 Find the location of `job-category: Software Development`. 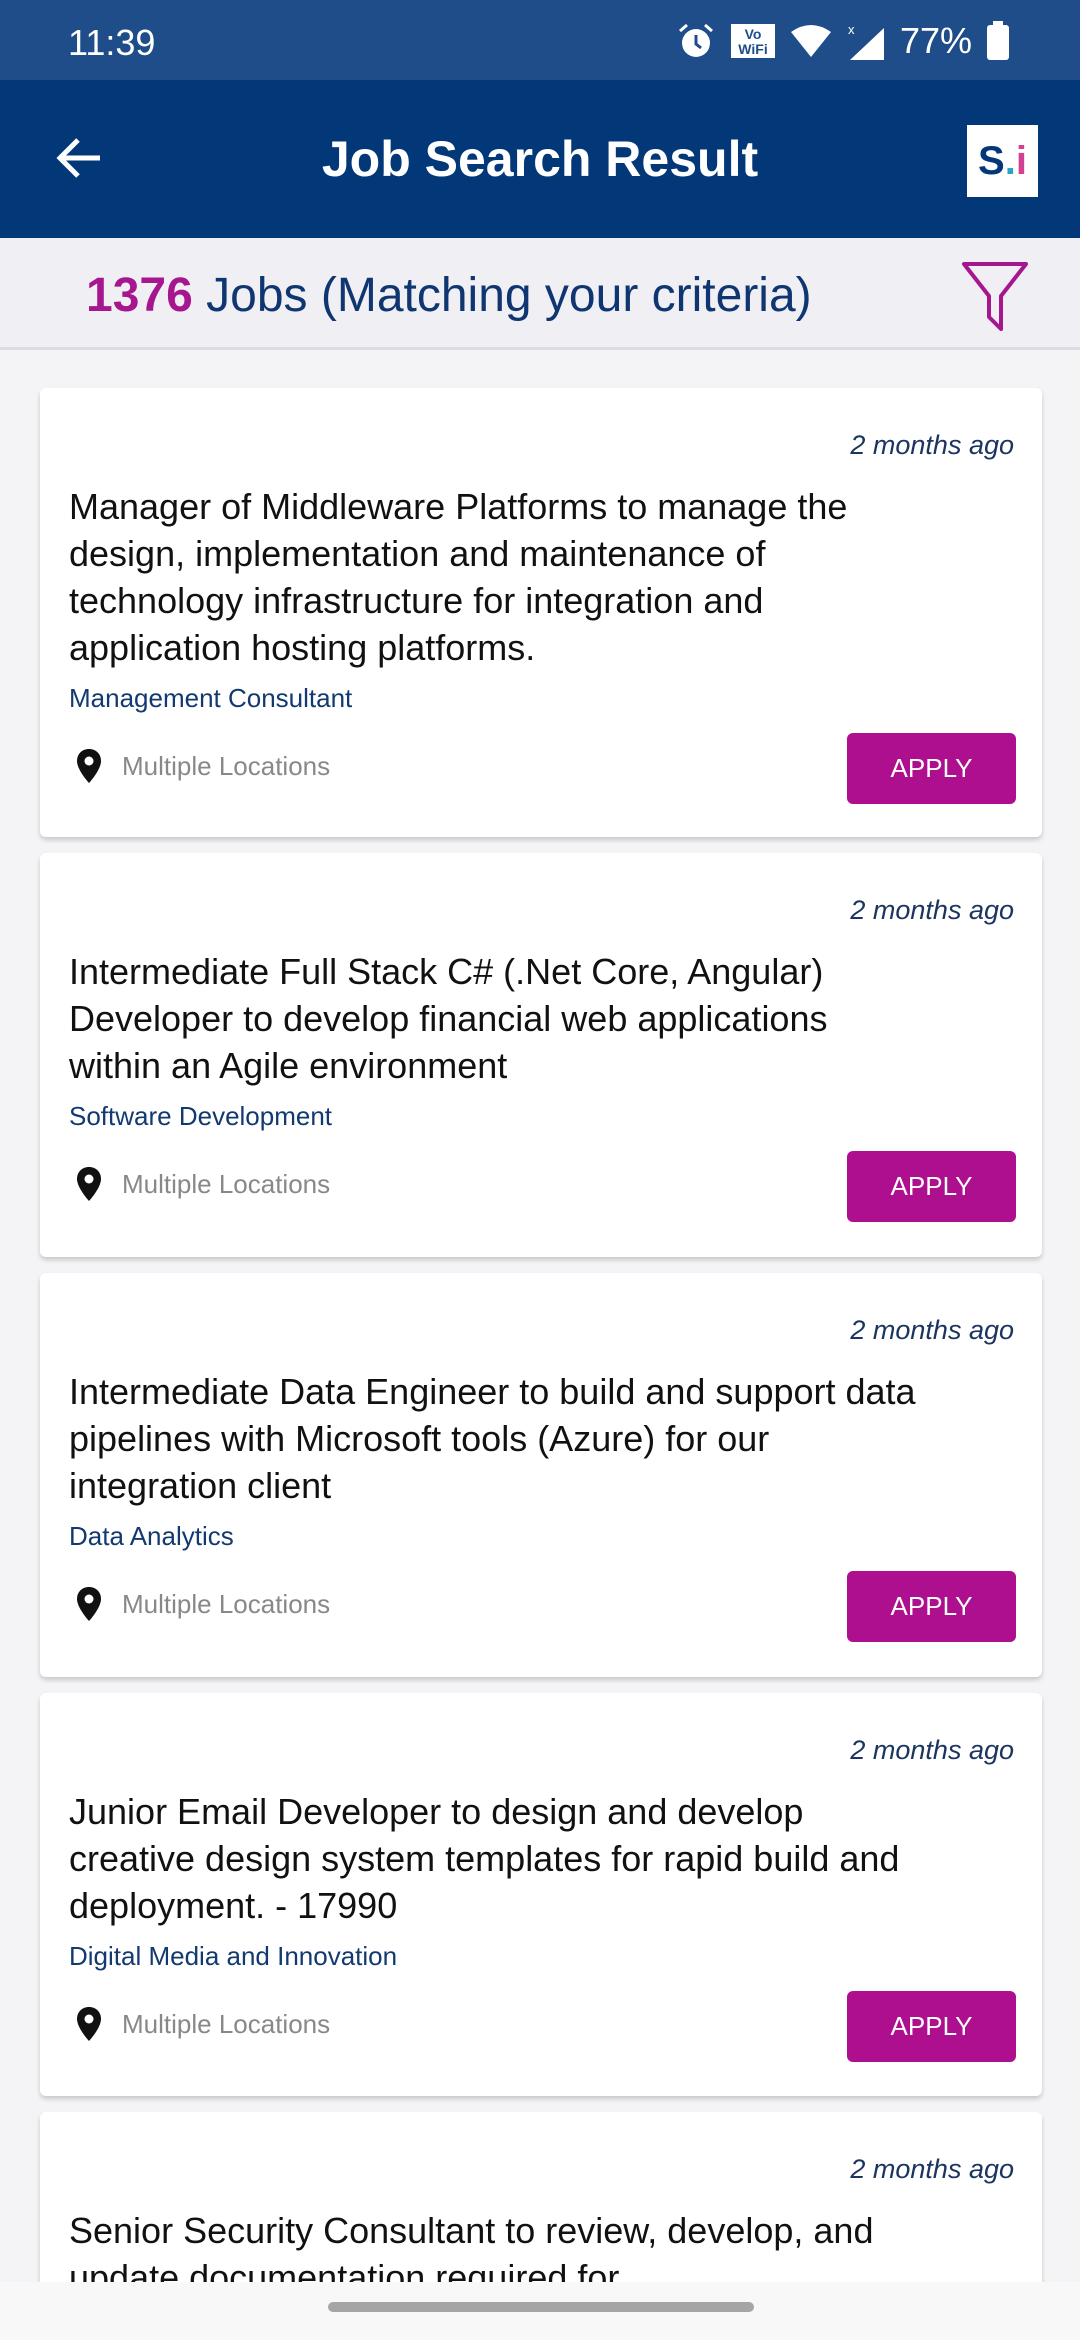

job-category: Software Development is located at coordinates (201, 1116).